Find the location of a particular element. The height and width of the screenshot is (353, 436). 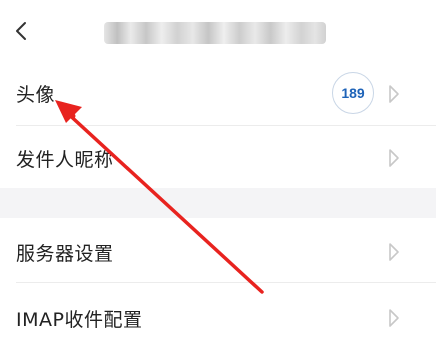

sender-nickname-label: 发件人昵称 is located at coordinates (65, 160).